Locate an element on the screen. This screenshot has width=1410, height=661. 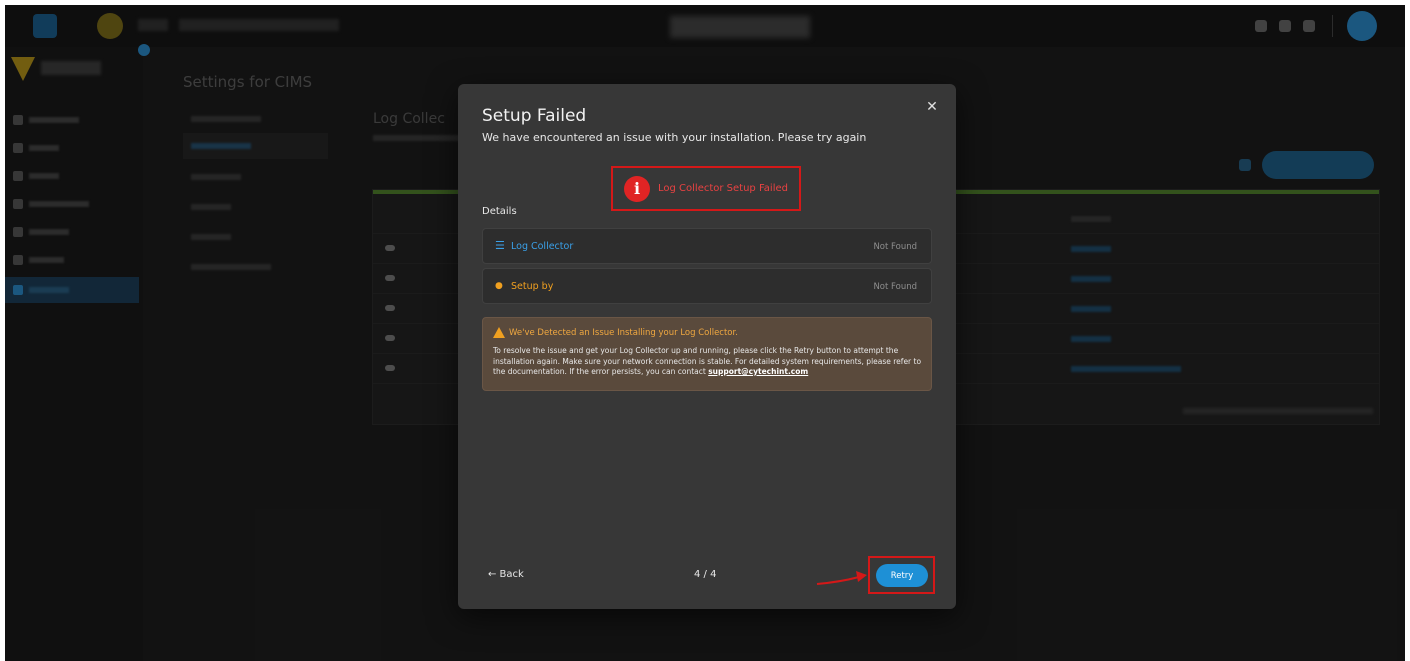
setup-status-text: Log Collector Setup Failed is located at coordinates (723, 188).